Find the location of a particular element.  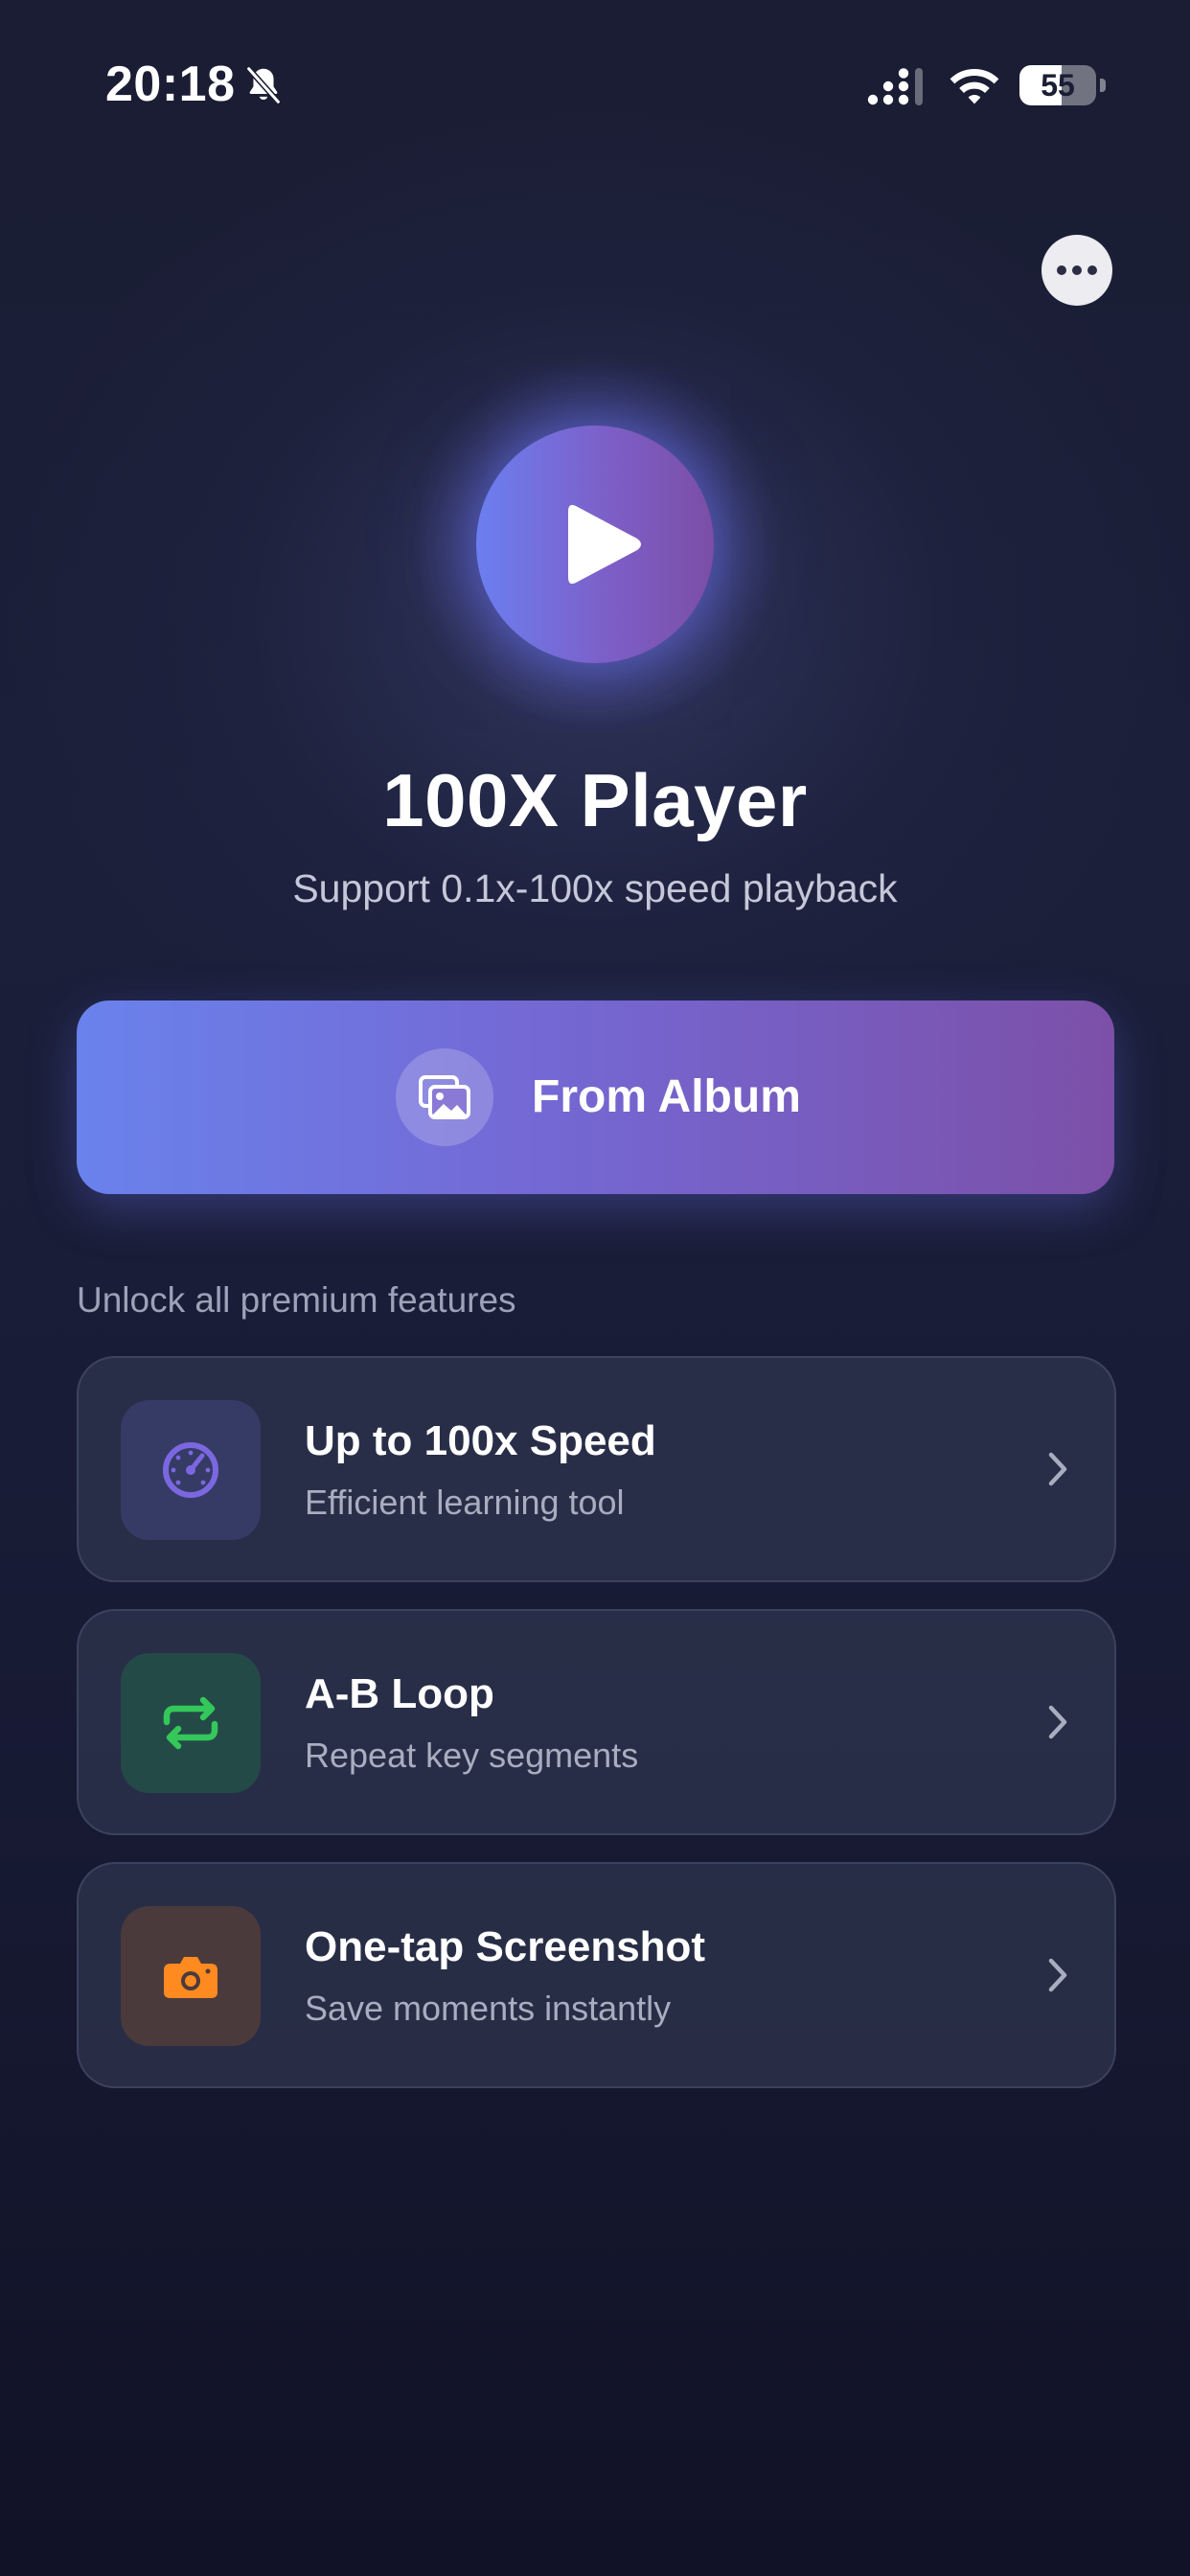

album-icon-circle is located at coordinates (445, 1097).